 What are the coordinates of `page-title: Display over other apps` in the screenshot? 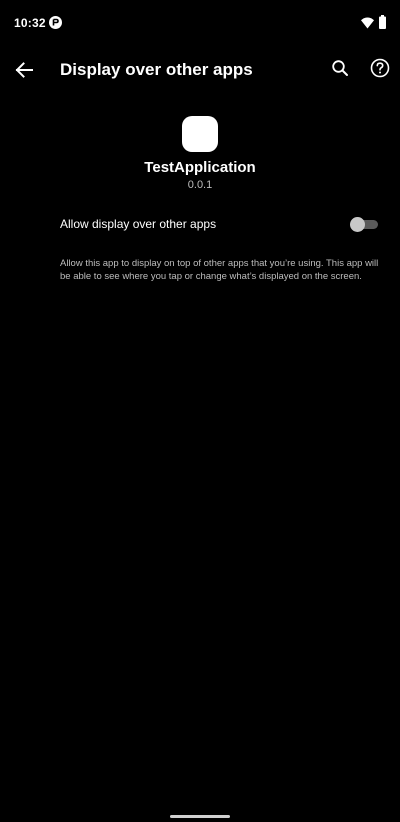 It's located at (156, 69).